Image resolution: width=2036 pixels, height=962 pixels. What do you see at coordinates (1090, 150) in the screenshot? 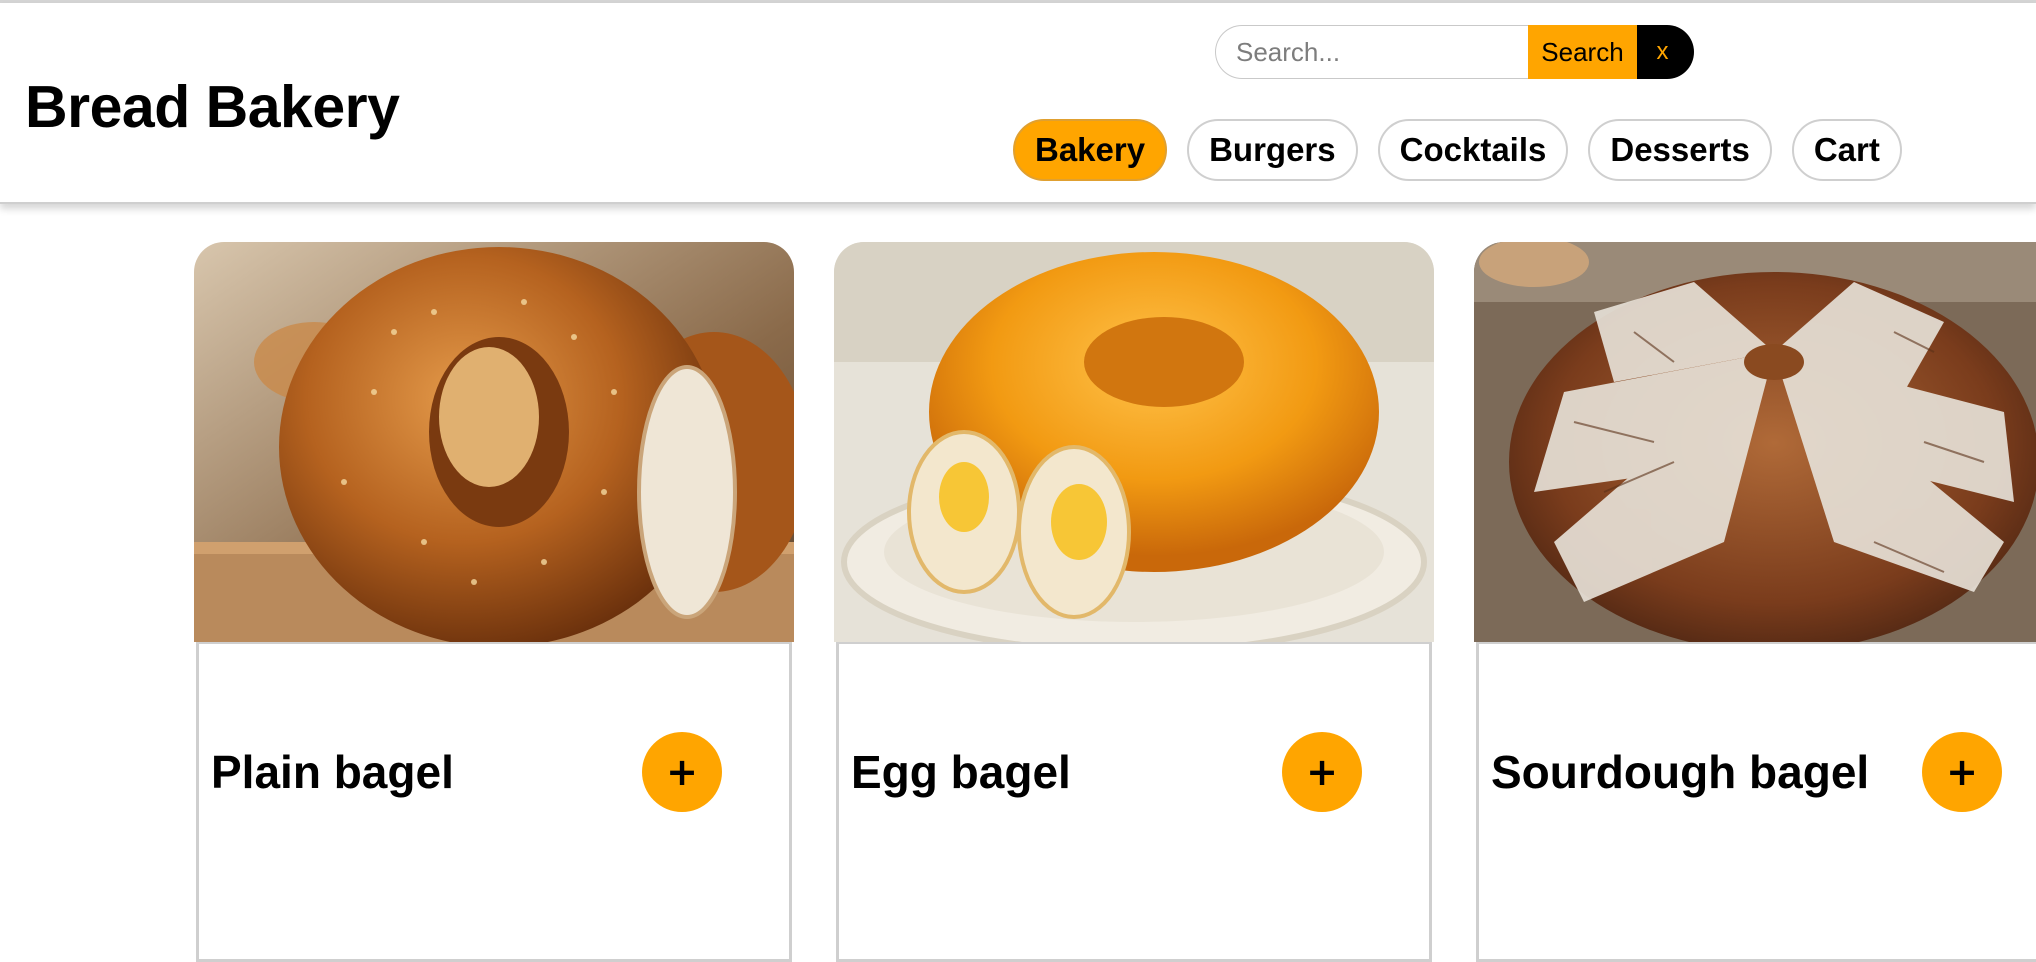
I see `nav-item-bakery: Bakery` at bounding box center [1090, 150].